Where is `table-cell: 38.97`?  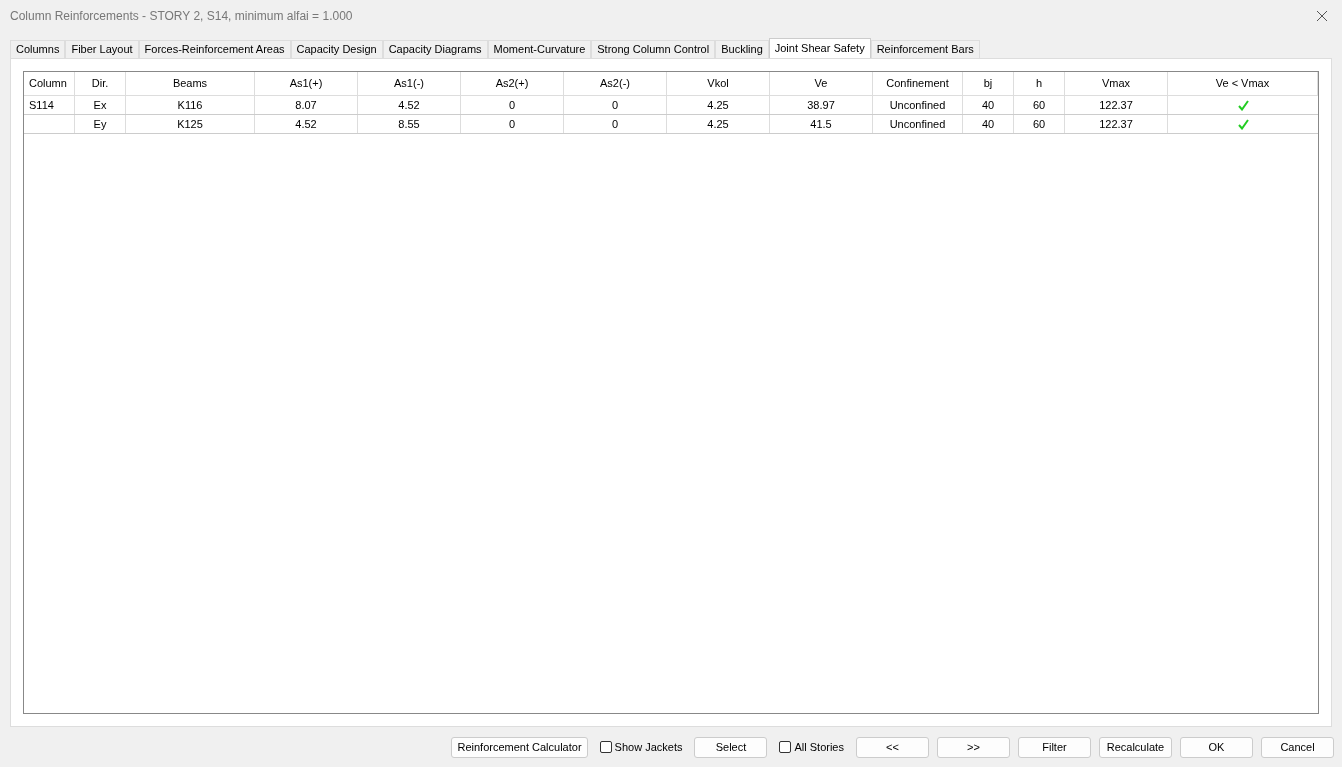
table-cell: 38.97 is located at coordinates (821, 105).